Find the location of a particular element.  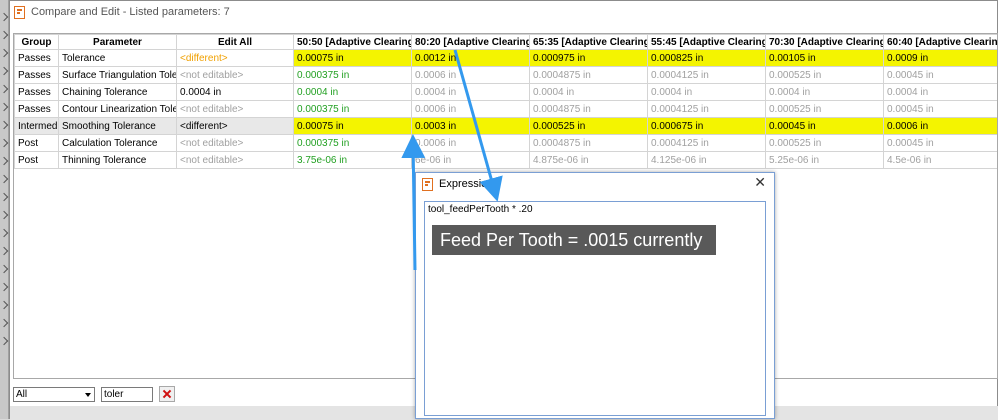

window-titlebar: Compare and Edit - Listed parameters: 7 is located at coordinates (503, 12).